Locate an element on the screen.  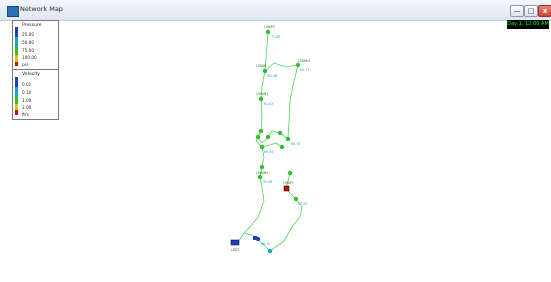
node-value: 71.85 is located at coordinates (275, 37).